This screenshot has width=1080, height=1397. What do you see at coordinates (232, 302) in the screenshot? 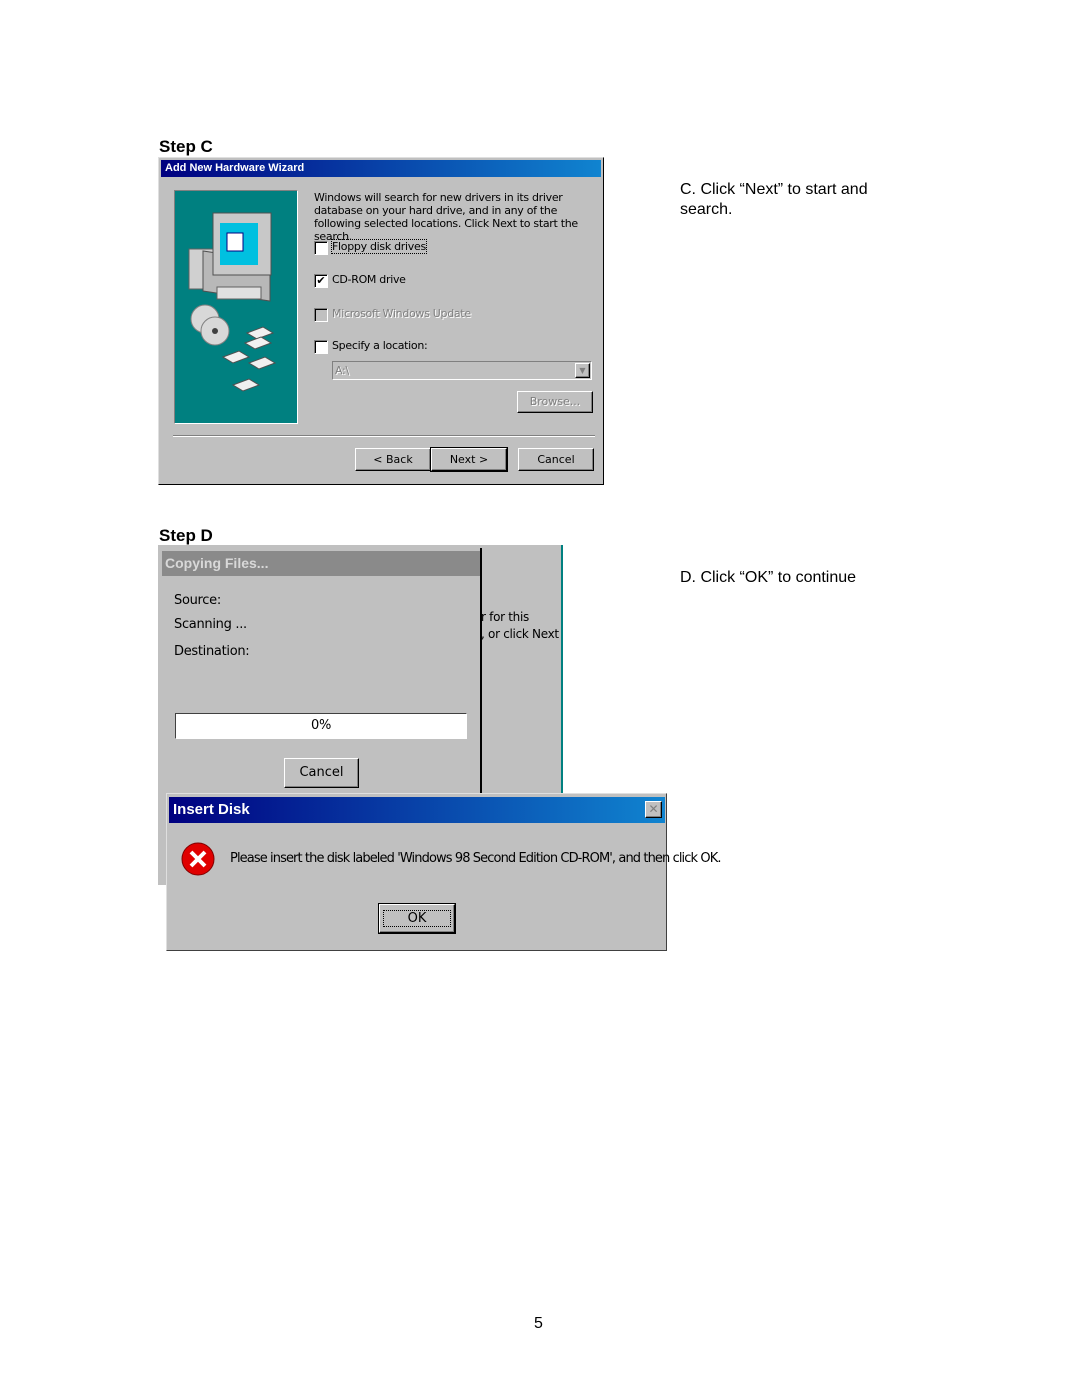
I see `computer-illustration-icon` at bounding box center [232, 302].